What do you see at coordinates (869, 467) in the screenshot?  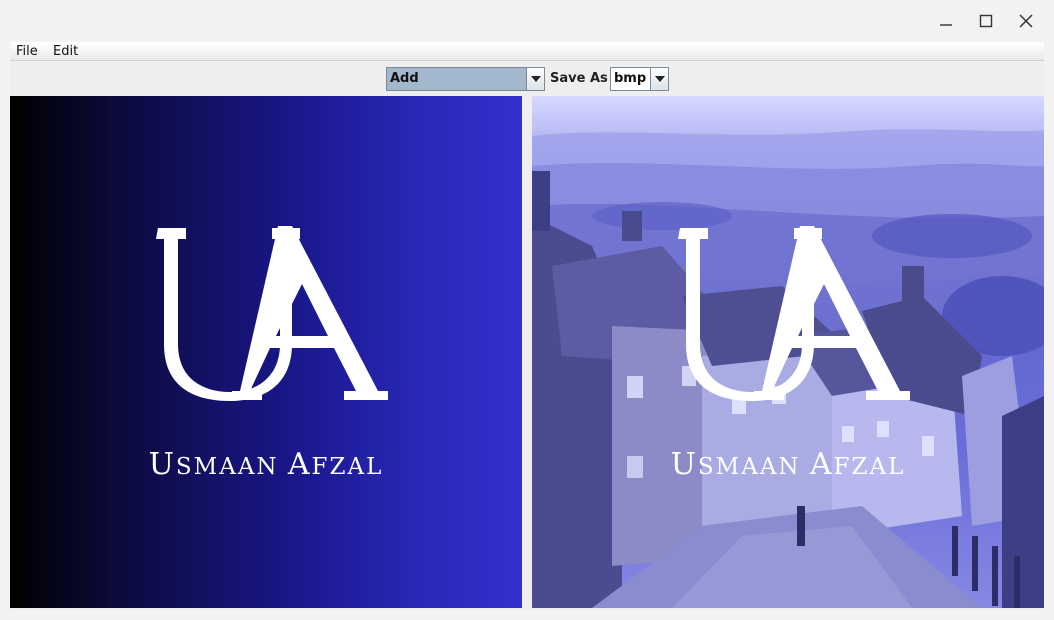 I see `blended-name-rest-last: FZAL` at bounding box center [869, 467].